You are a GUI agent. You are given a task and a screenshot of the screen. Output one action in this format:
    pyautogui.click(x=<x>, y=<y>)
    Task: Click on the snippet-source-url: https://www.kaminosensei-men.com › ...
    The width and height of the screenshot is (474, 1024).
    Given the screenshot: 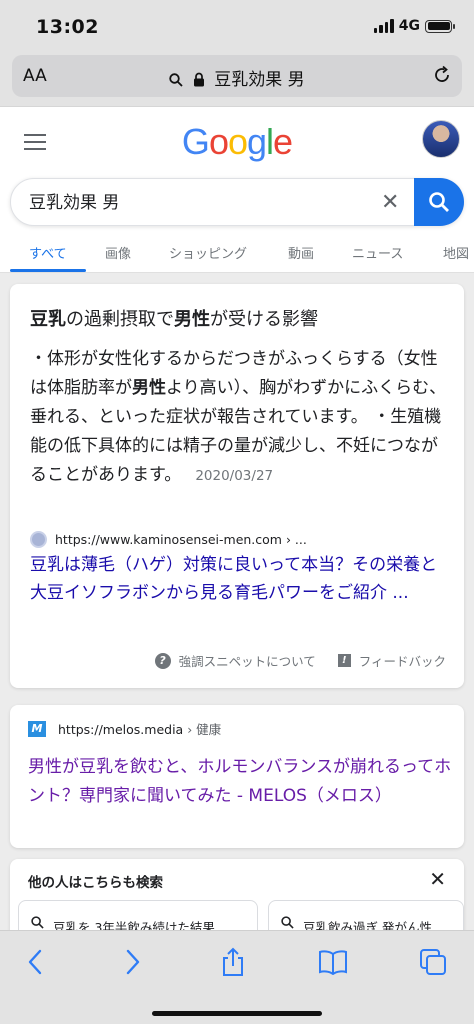 What is the action you would take?
    pyautogui.click(x=181, y=539)
    